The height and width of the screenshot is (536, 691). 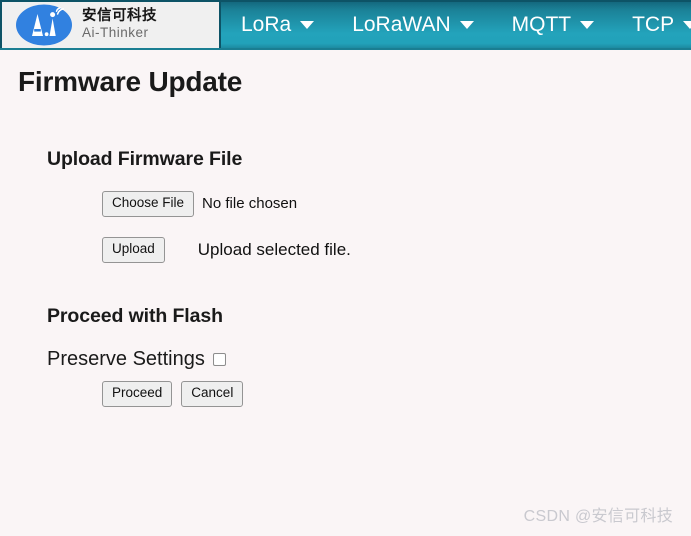 What do you see at coordinates (374, 204) in the screenshot?
I see `file-picker-row: Choose File No file chosen` at bounding box center [374, 204].